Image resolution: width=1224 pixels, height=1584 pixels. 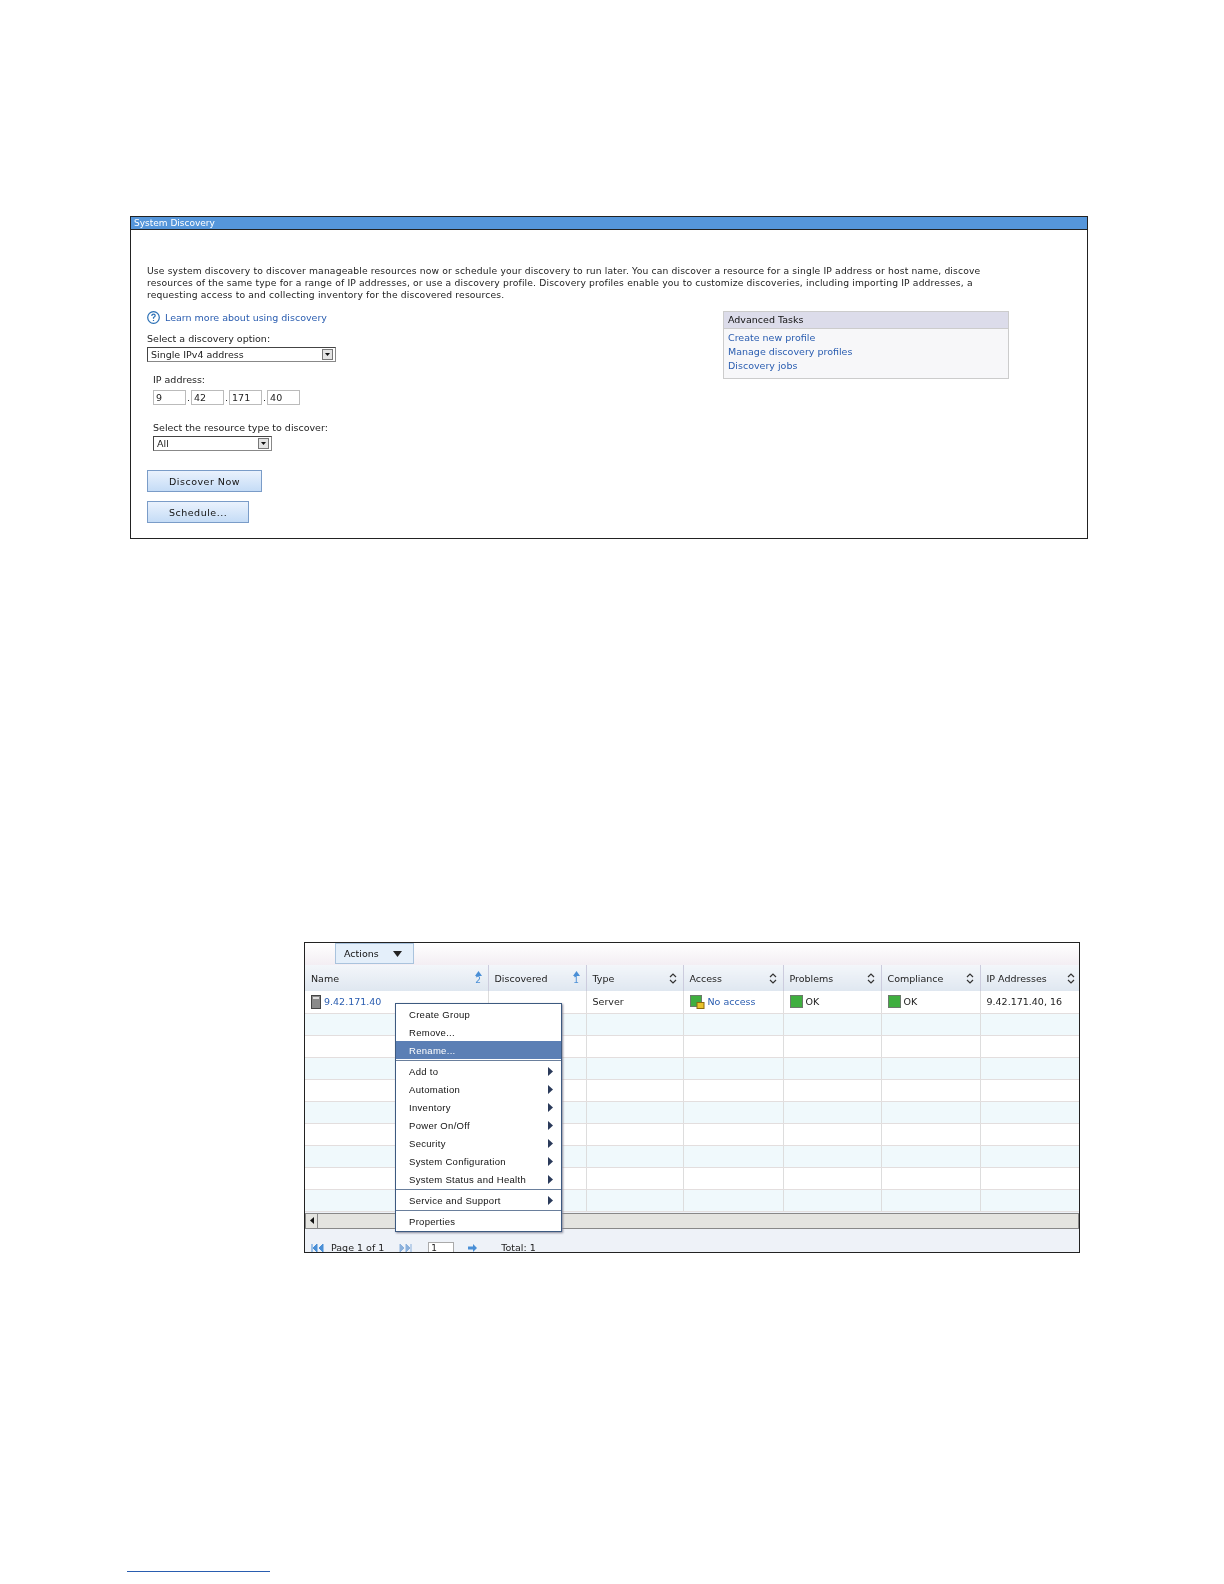 What do you see at coordinates (212, 443) in the screenshot?
I see `resource-type-dropdown: All` at bounding box center [212, 443].